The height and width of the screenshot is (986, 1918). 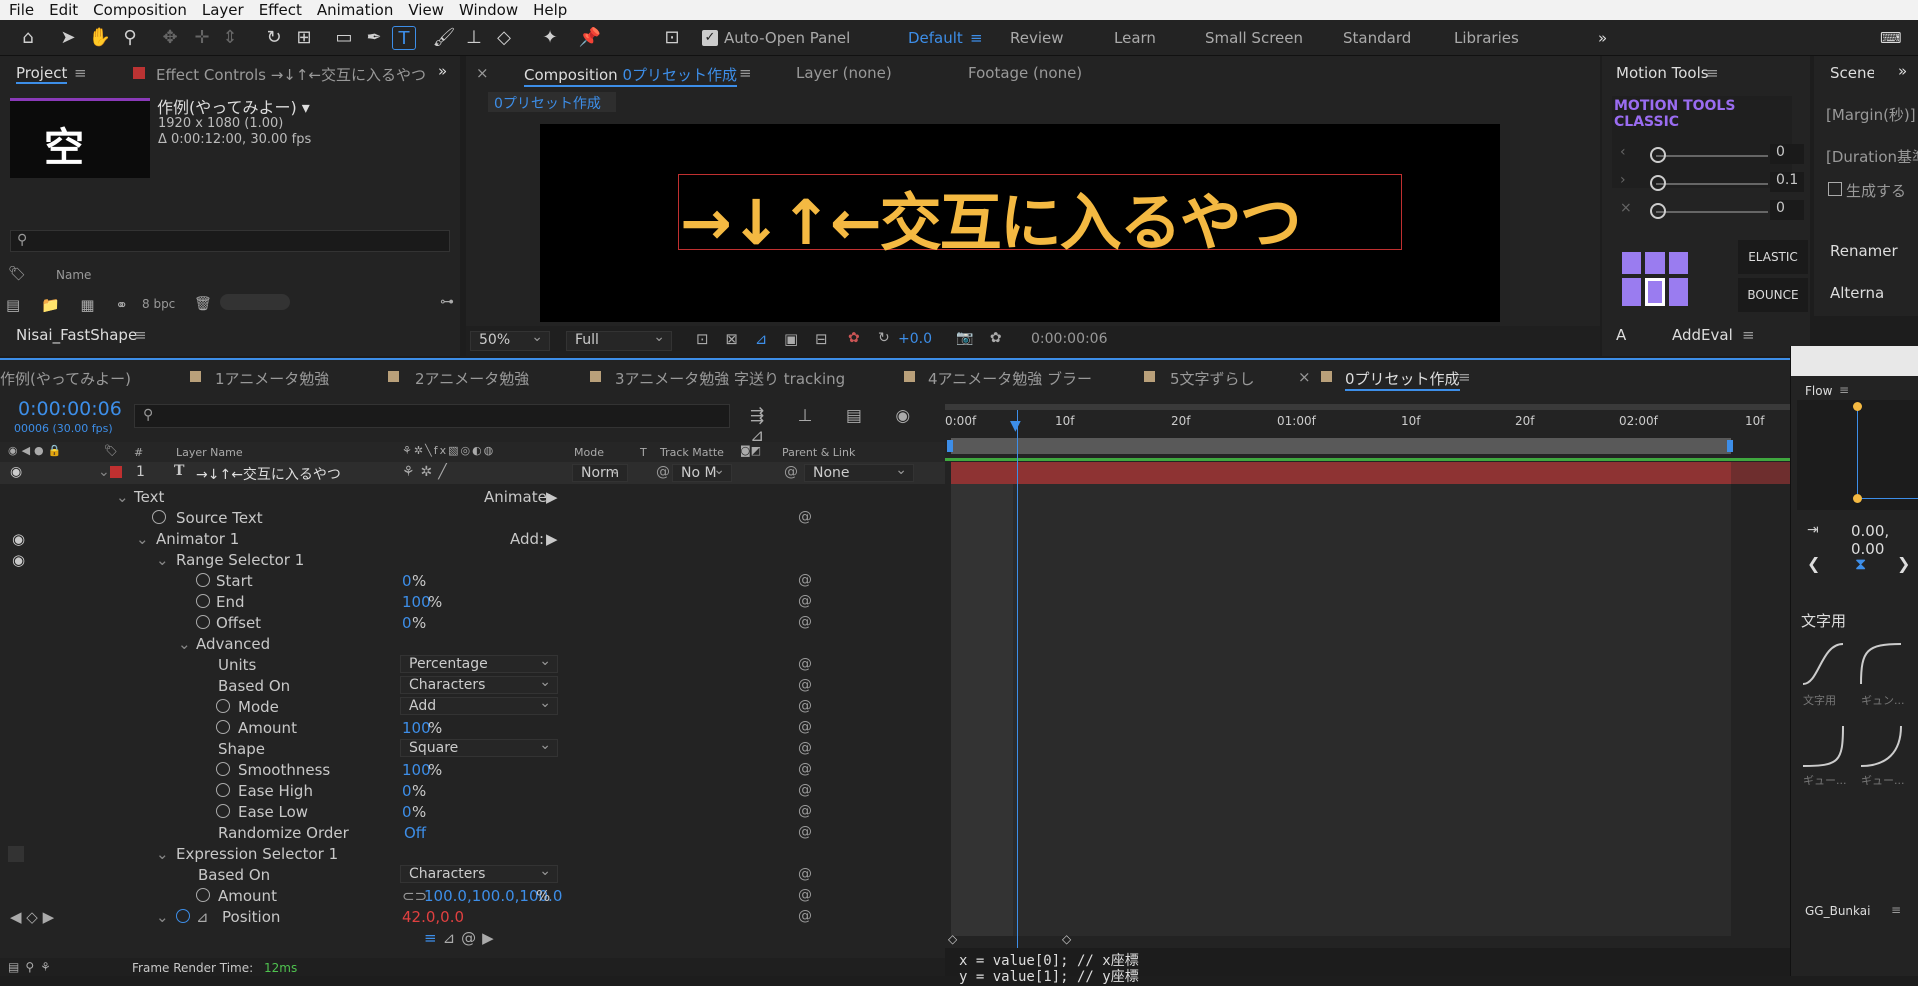 I want to click on fastshape-tab: Nisai_FastShape, so click(x=76, y=335).